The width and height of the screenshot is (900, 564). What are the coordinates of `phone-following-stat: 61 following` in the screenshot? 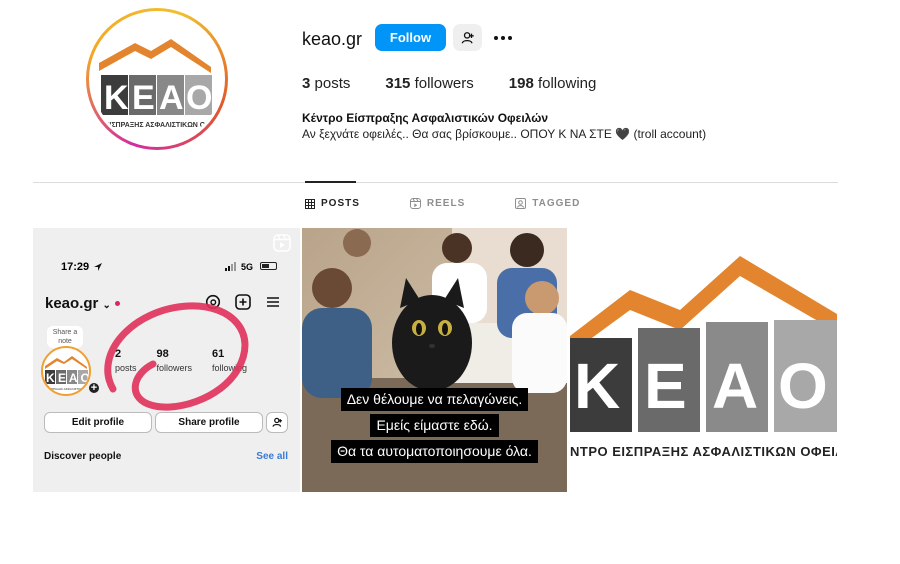 It's located at (229, 360).